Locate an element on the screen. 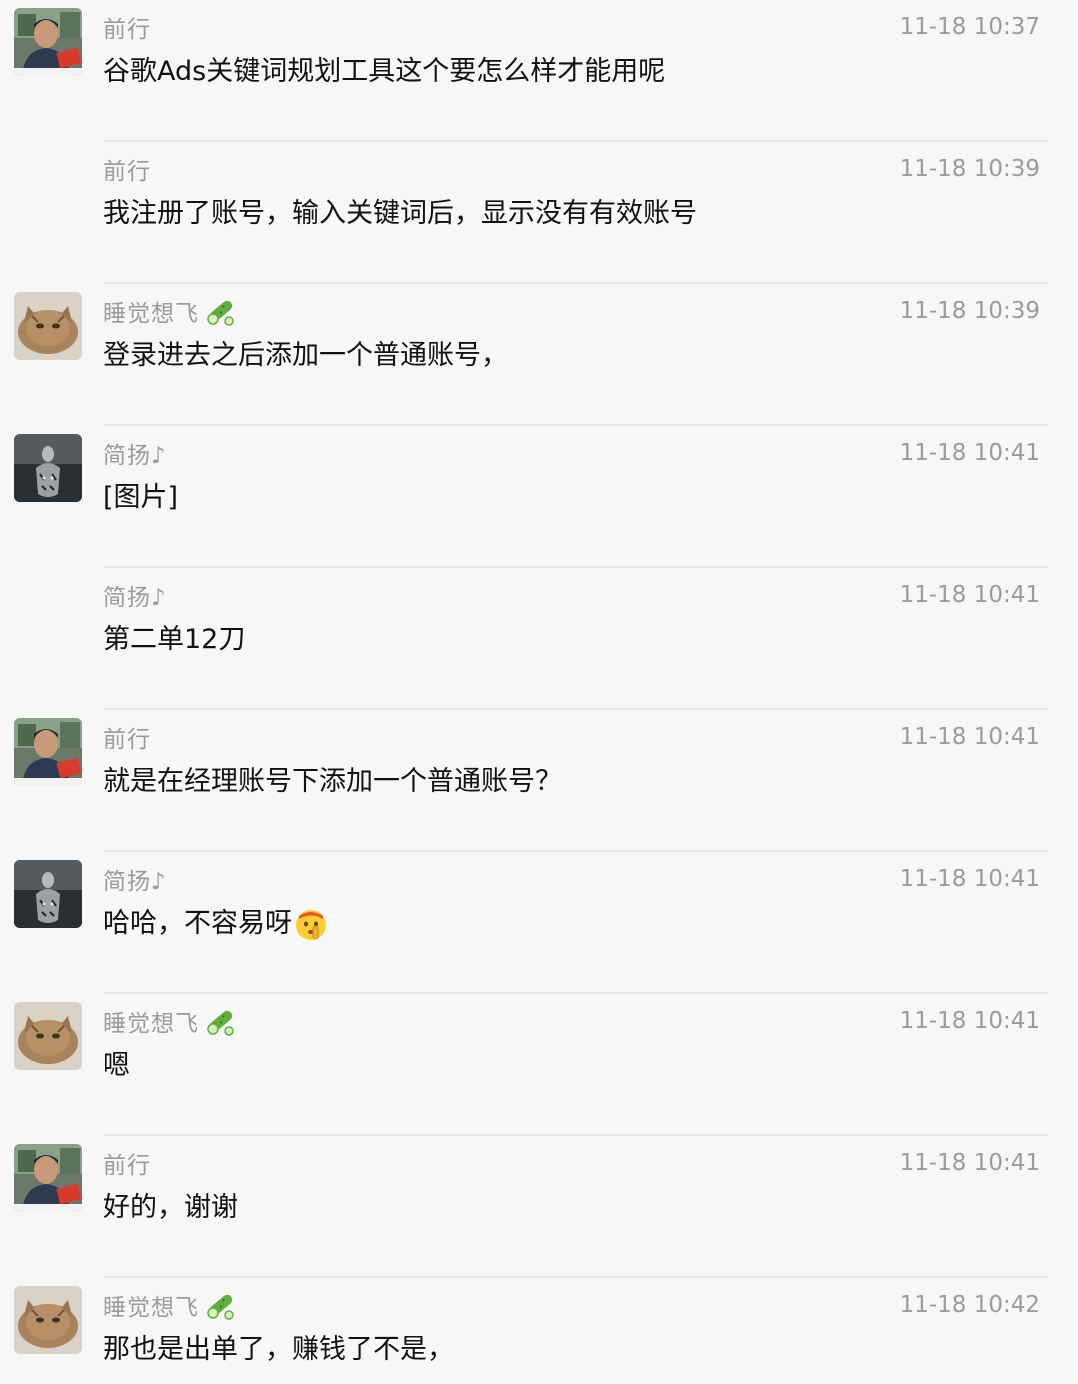  message-text: 那也是出单了，赚钱了不是， is located at coordinates (278, 1349).